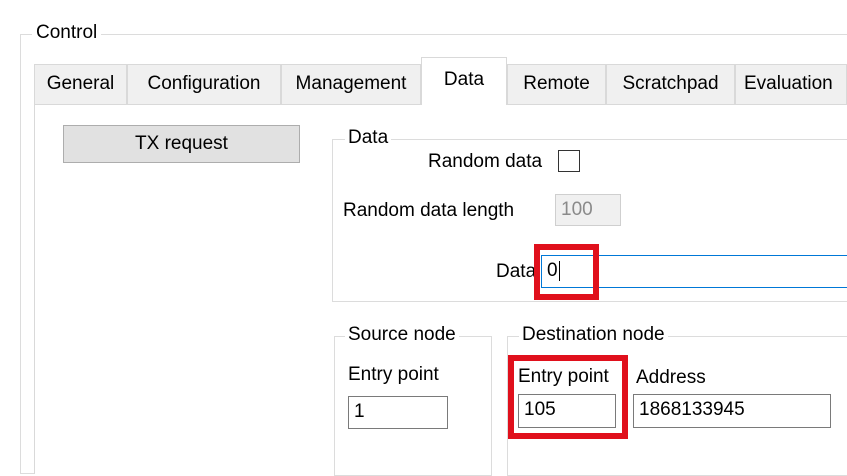 This screenshot has height=476, width=847. What do you see at coordinates (204, 84) in the screenshot?
I see `tab-configuration: Configuration` at bounding box center [204, 84].